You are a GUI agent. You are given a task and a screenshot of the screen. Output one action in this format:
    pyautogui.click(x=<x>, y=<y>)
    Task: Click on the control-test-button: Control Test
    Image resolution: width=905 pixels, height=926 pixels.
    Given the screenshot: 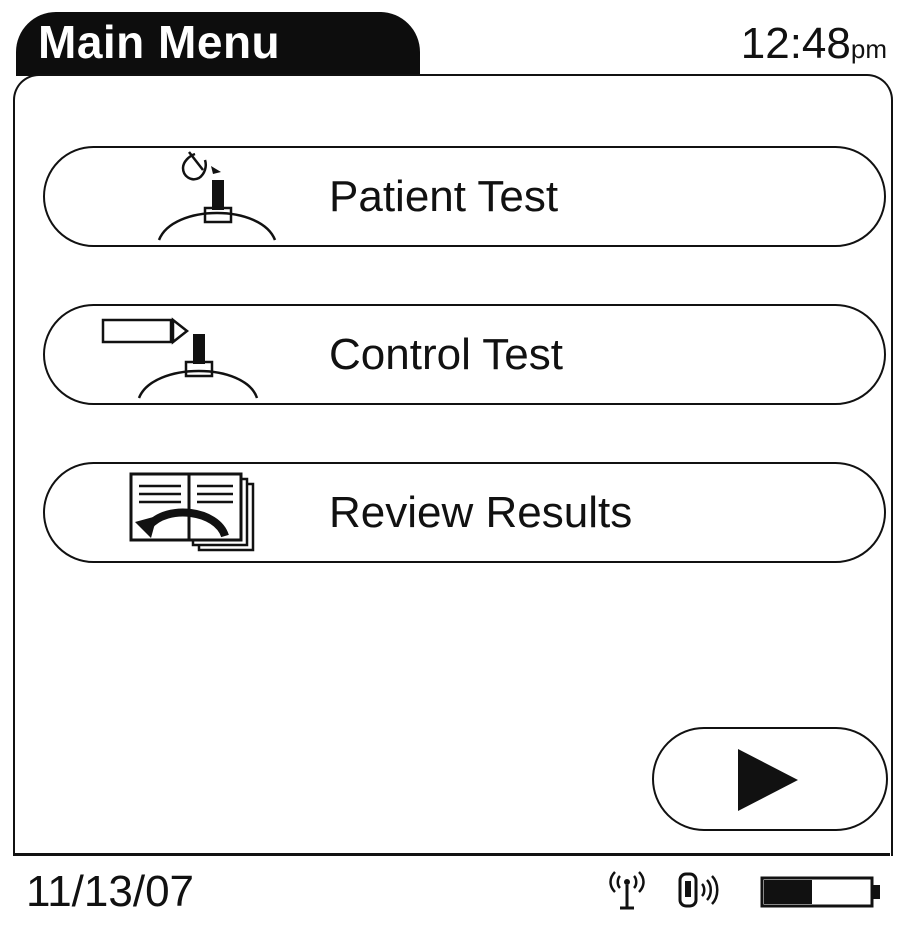 What is the action you would take?
    pyautogui.click(x=464, y=354)
    